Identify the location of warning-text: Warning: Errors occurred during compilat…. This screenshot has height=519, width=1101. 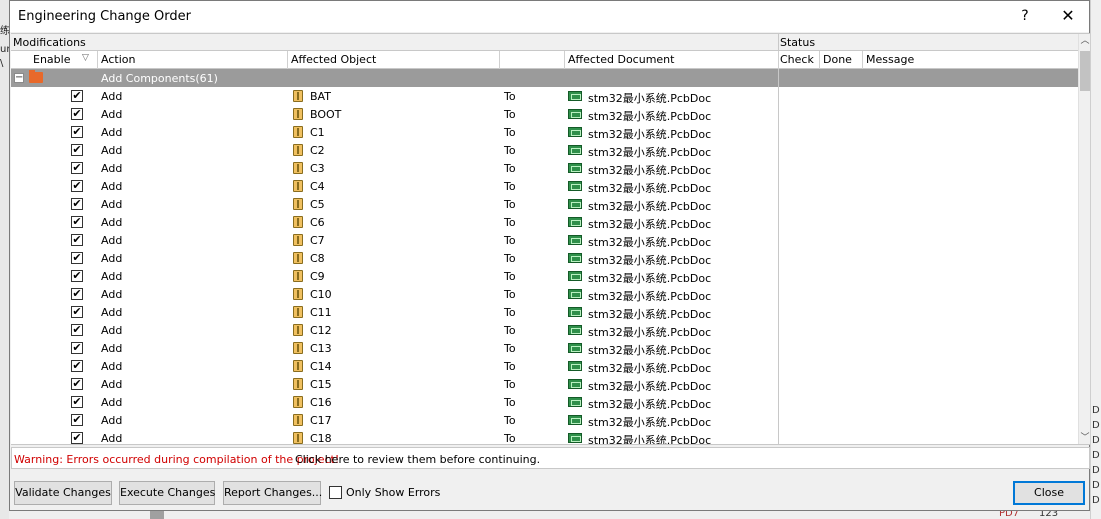
(177, 459).